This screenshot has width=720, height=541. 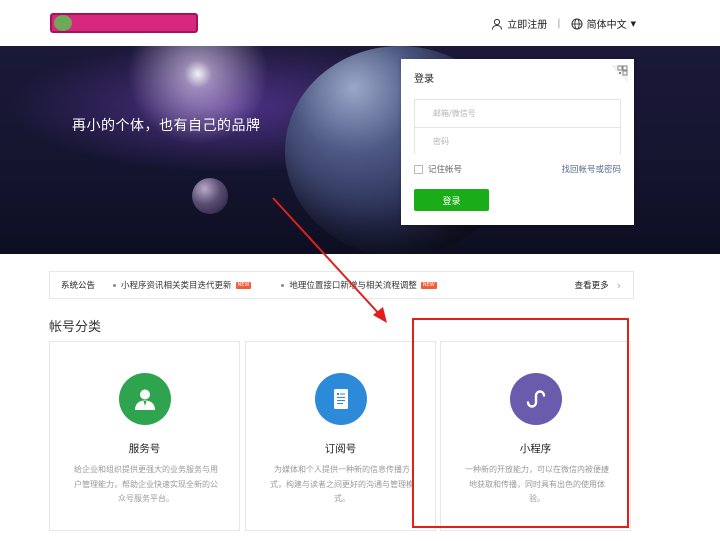 I want to click on top-right-nav: 立即注册 | 简体中文 ▼, so click(x=563, y=23).